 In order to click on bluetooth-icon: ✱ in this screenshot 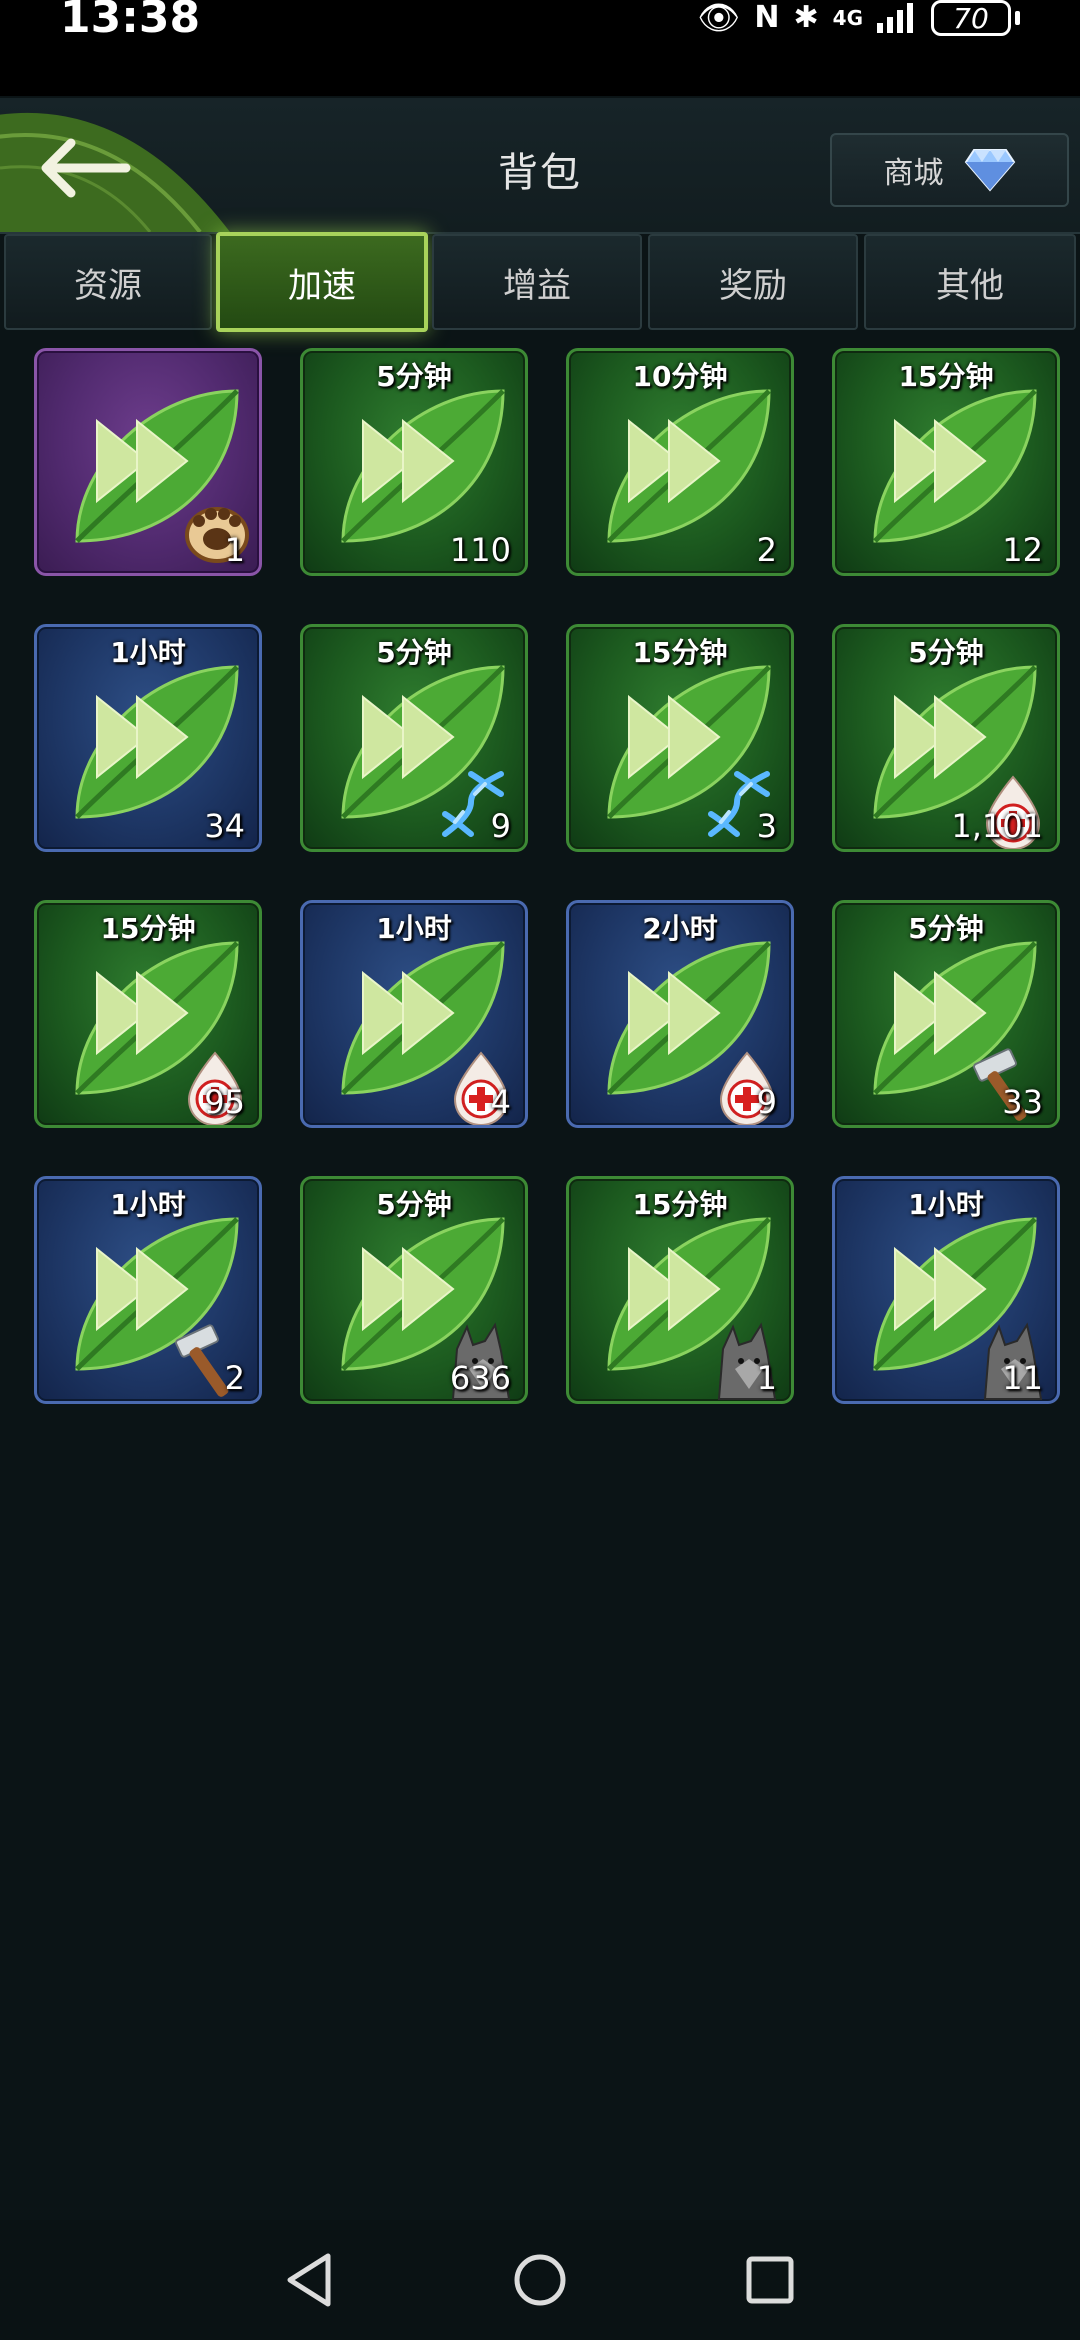, I will do `click(806, 17)`.